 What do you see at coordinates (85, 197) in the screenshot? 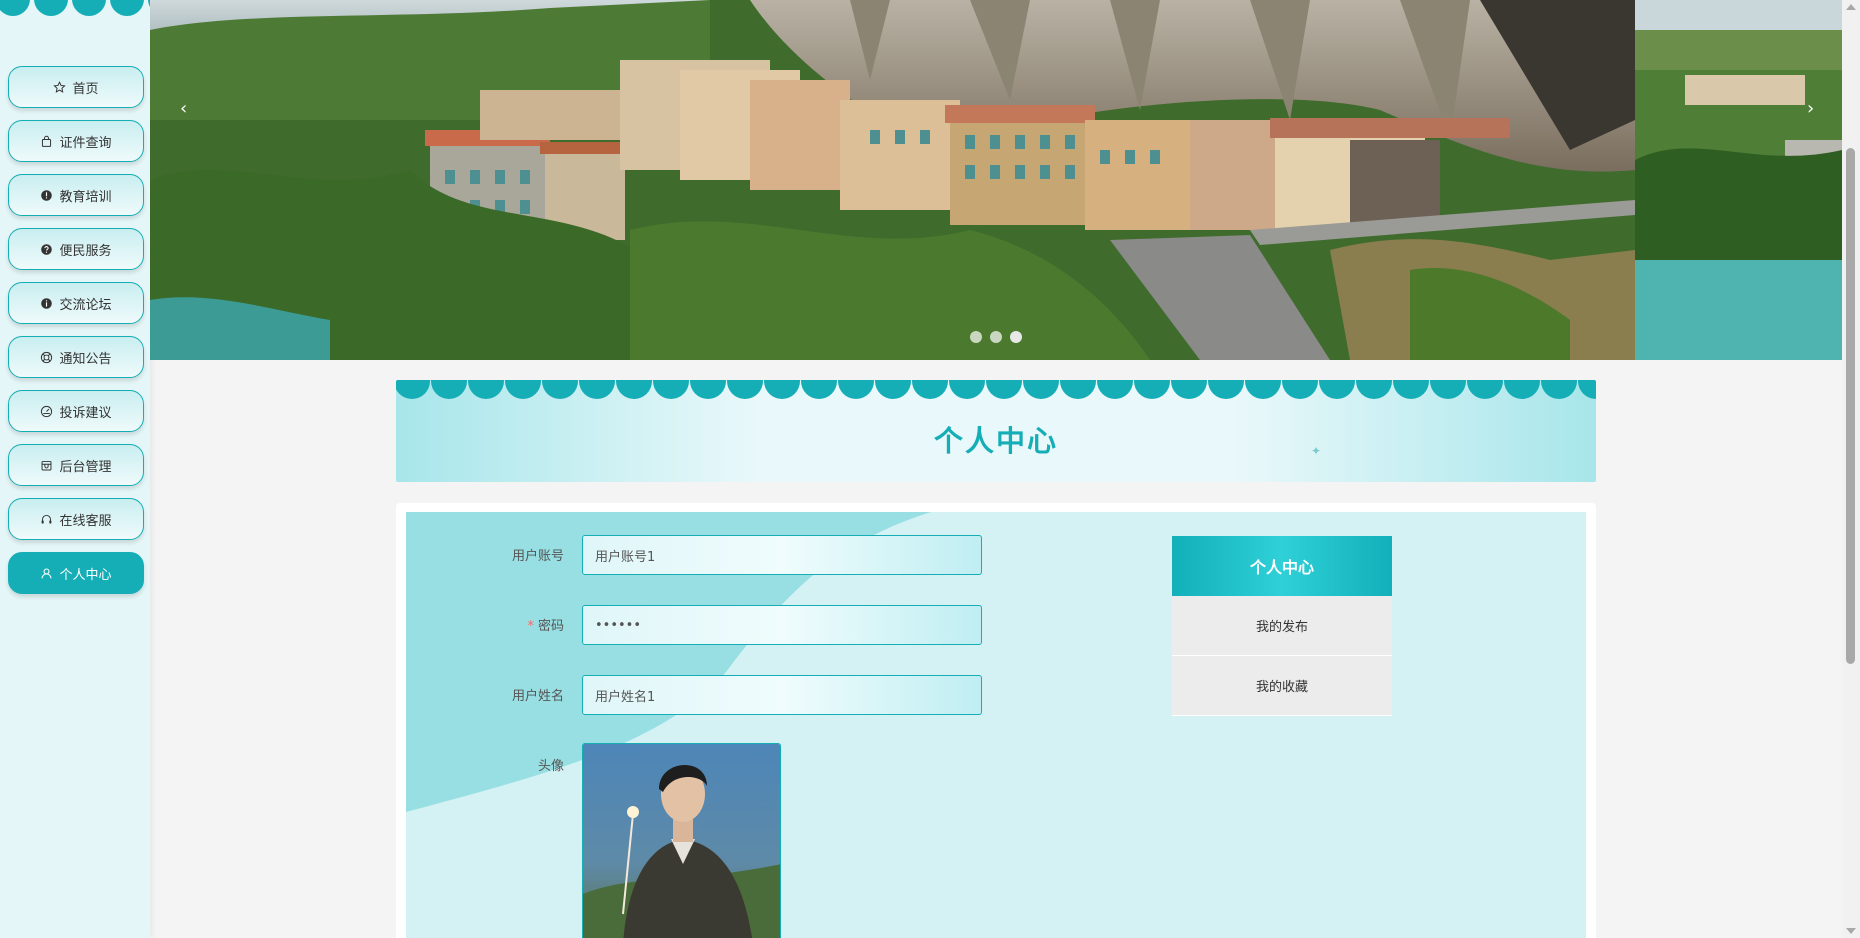
I see `sidebar-item-label: 教育培训` at bounding box center [85, 197].